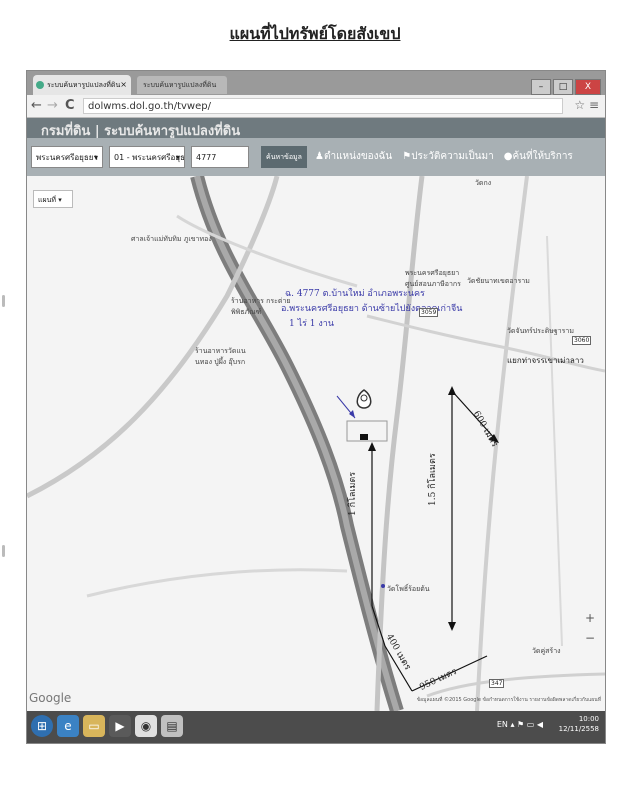  I want to click on close-tab-icon: ×, so click(123, 85).